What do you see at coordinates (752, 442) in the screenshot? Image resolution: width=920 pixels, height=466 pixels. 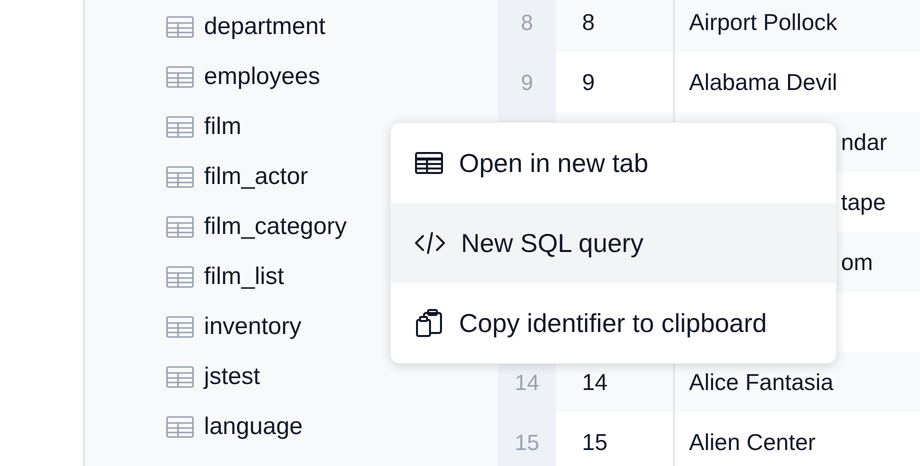 I see `table-cell-text: Alien Center` at bounding box center [752, 442].